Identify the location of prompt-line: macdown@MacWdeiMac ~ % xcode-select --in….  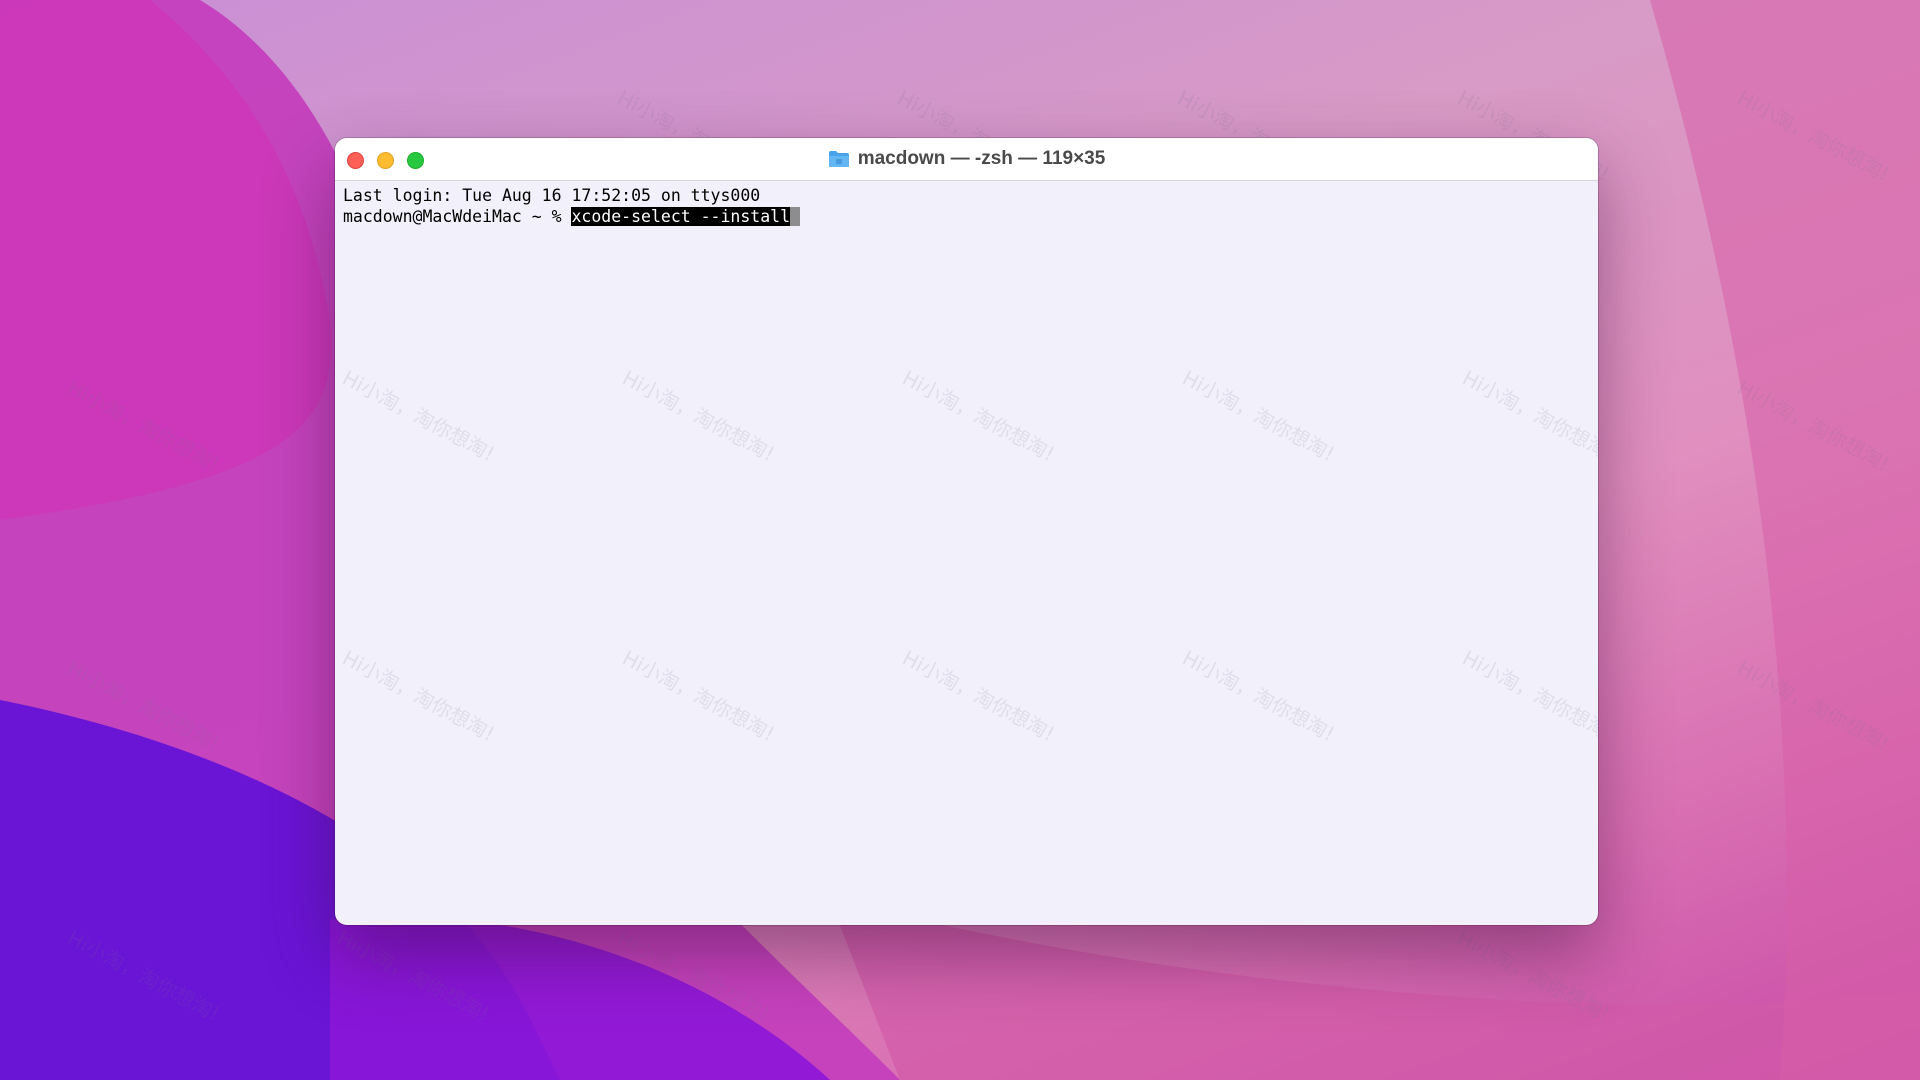
(966, 216).